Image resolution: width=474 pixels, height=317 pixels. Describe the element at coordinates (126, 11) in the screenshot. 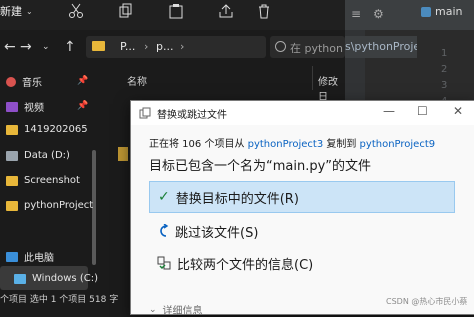

I see `copy-icon` at that location.